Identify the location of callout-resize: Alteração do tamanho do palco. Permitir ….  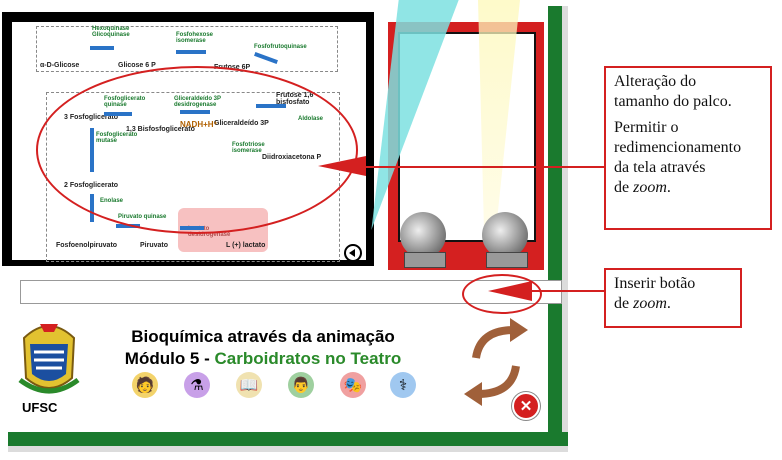
(688, 148).